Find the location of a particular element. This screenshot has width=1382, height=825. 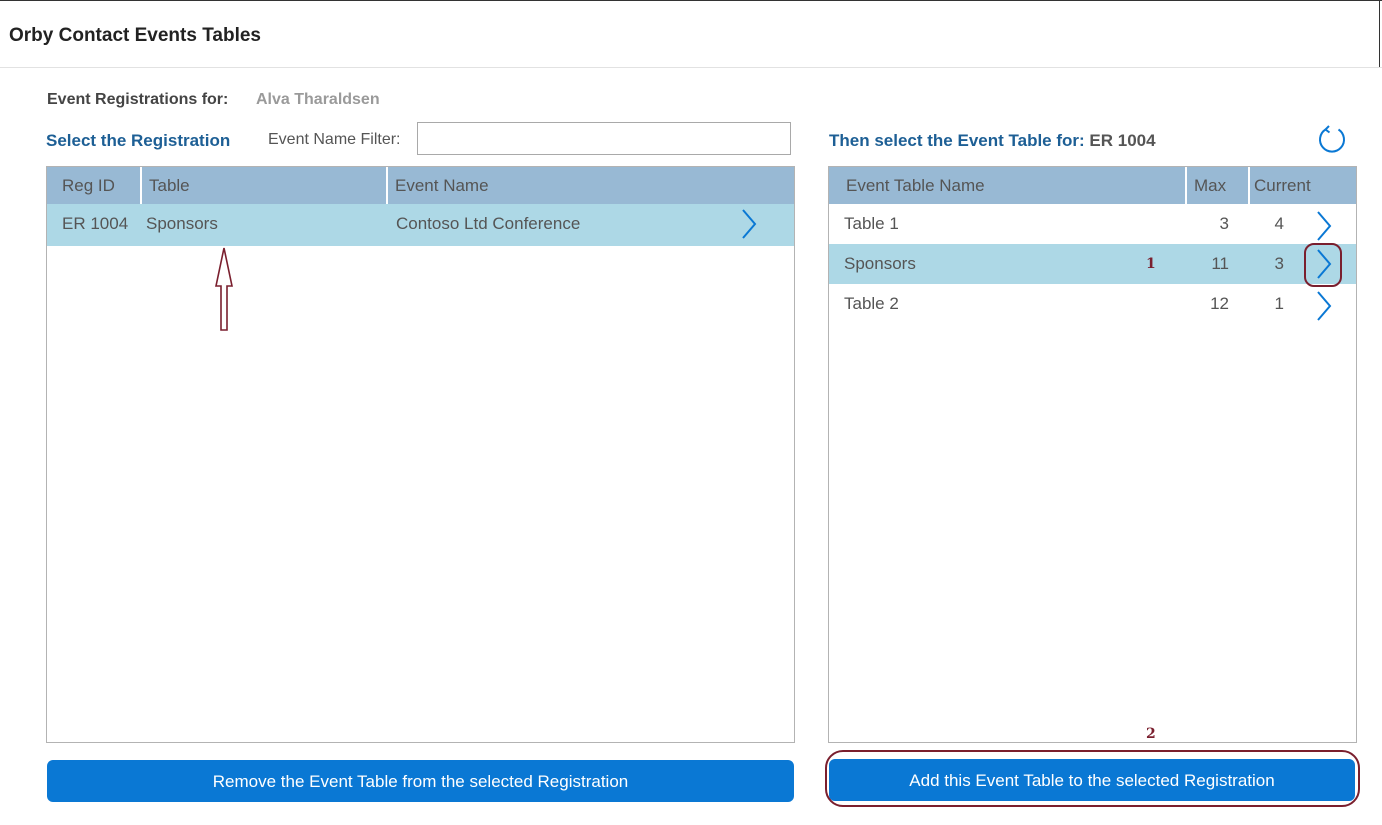

column-header-current: Current is located at coordinates (1301, 185).